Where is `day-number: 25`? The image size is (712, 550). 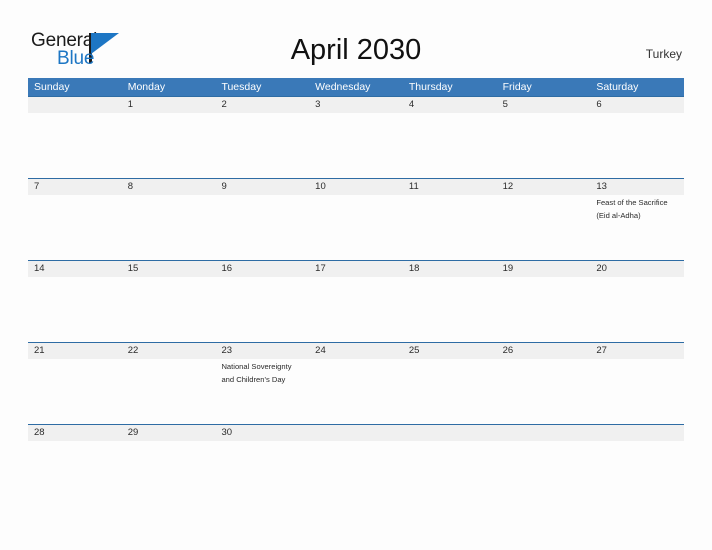
day-number: 25 is located at coordinates (450, 351).